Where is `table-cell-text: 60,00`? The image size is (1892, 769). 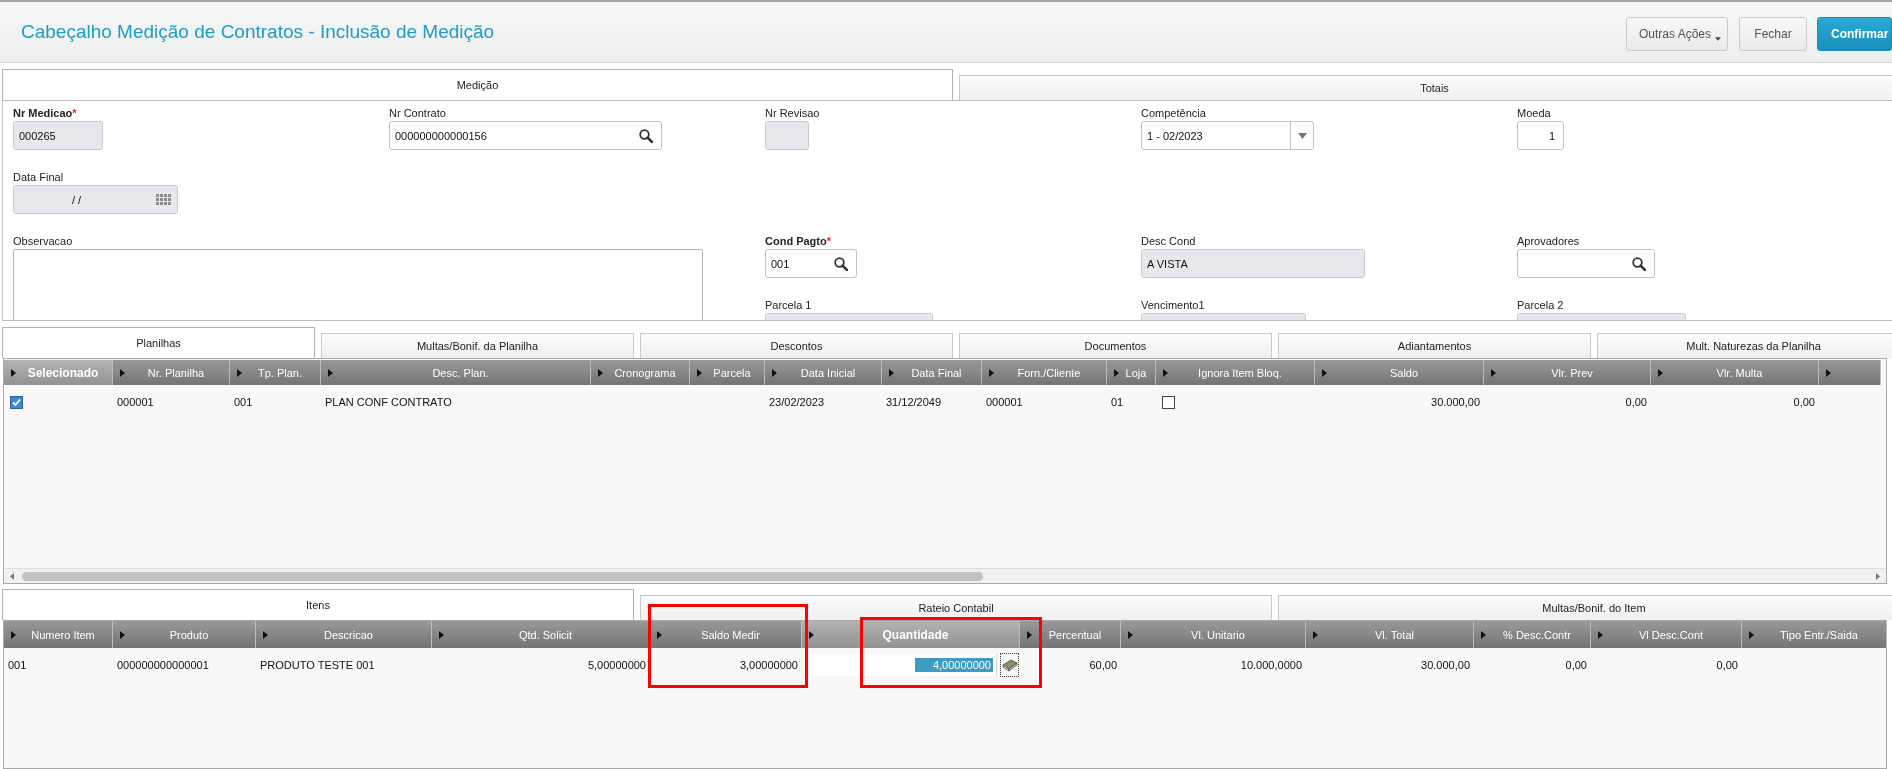 table-cell-text: 60,00 is located at coordinates (1103, 665).